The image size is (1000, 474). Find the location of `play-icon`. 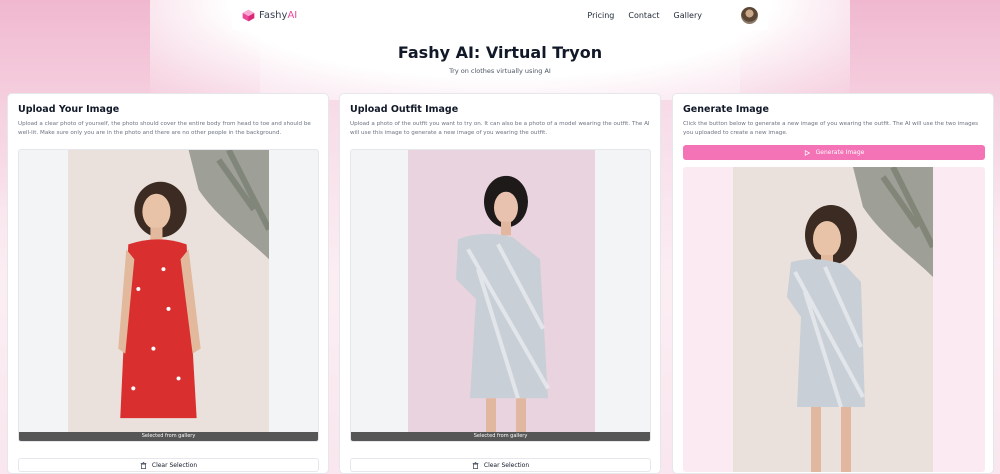

play-icon is located at coordinates (807, 152).